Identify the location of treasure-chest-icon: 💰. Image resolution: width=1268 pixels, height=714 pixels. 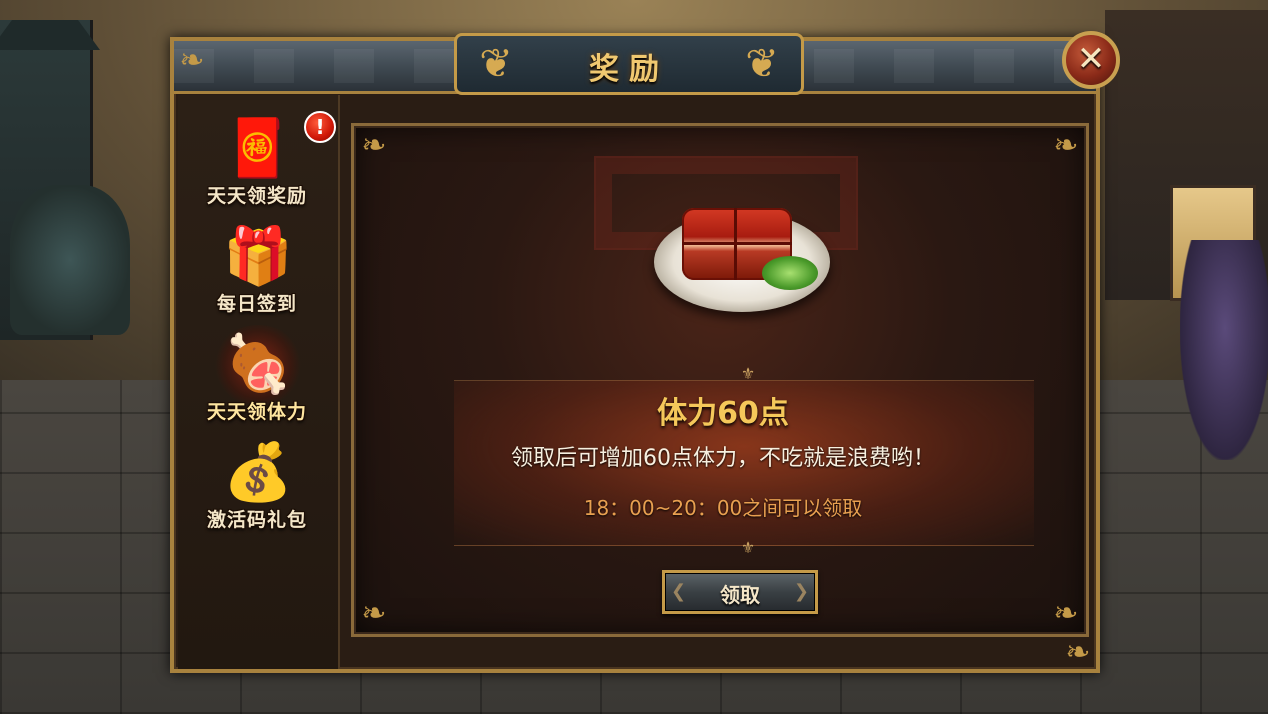
(258, 472).